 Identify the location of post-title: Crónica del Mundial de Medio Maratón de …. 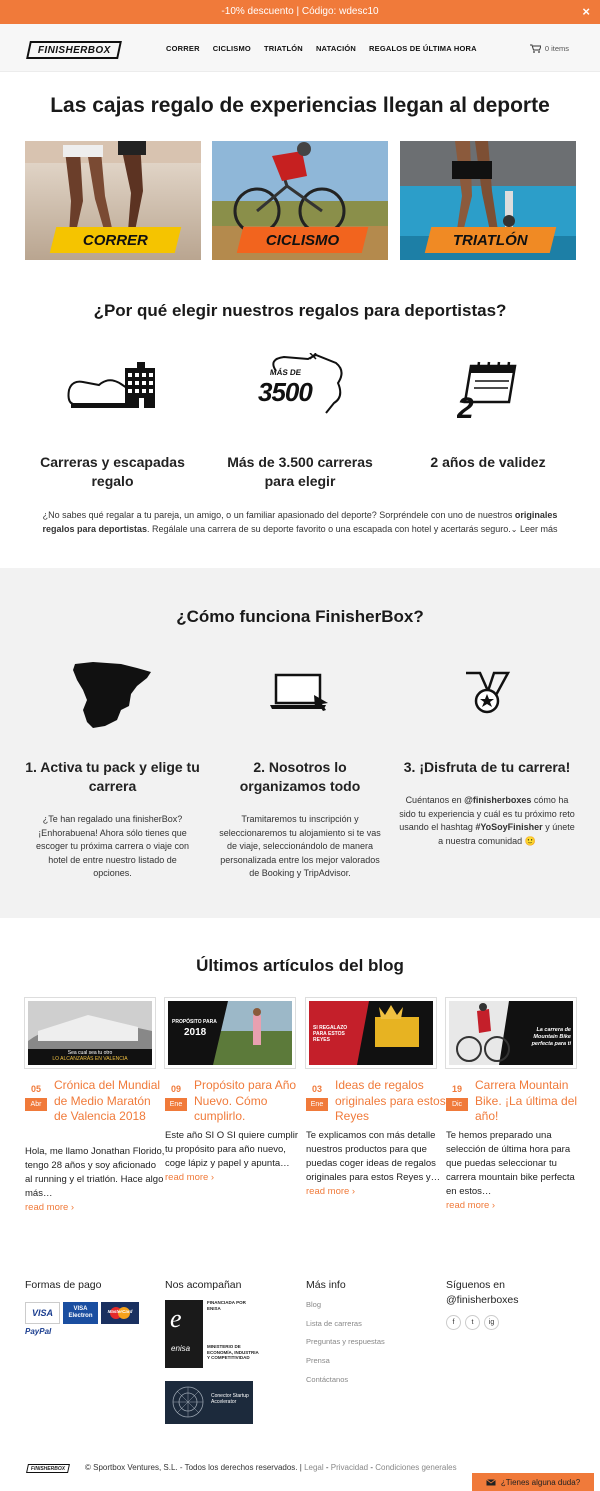
(110, 1101).